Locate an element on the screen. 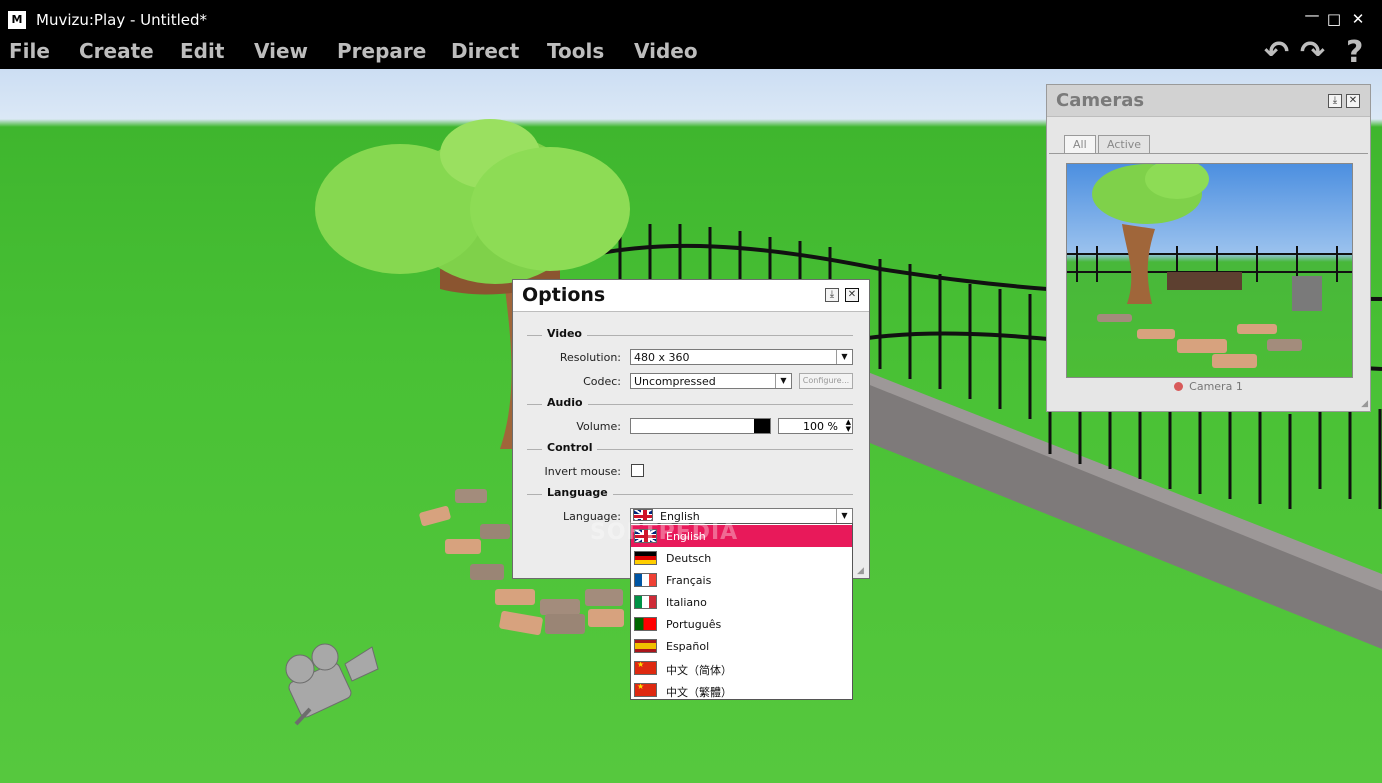 The image size is (1382, 783). section-control: Control is located at coordinates (690, 448).